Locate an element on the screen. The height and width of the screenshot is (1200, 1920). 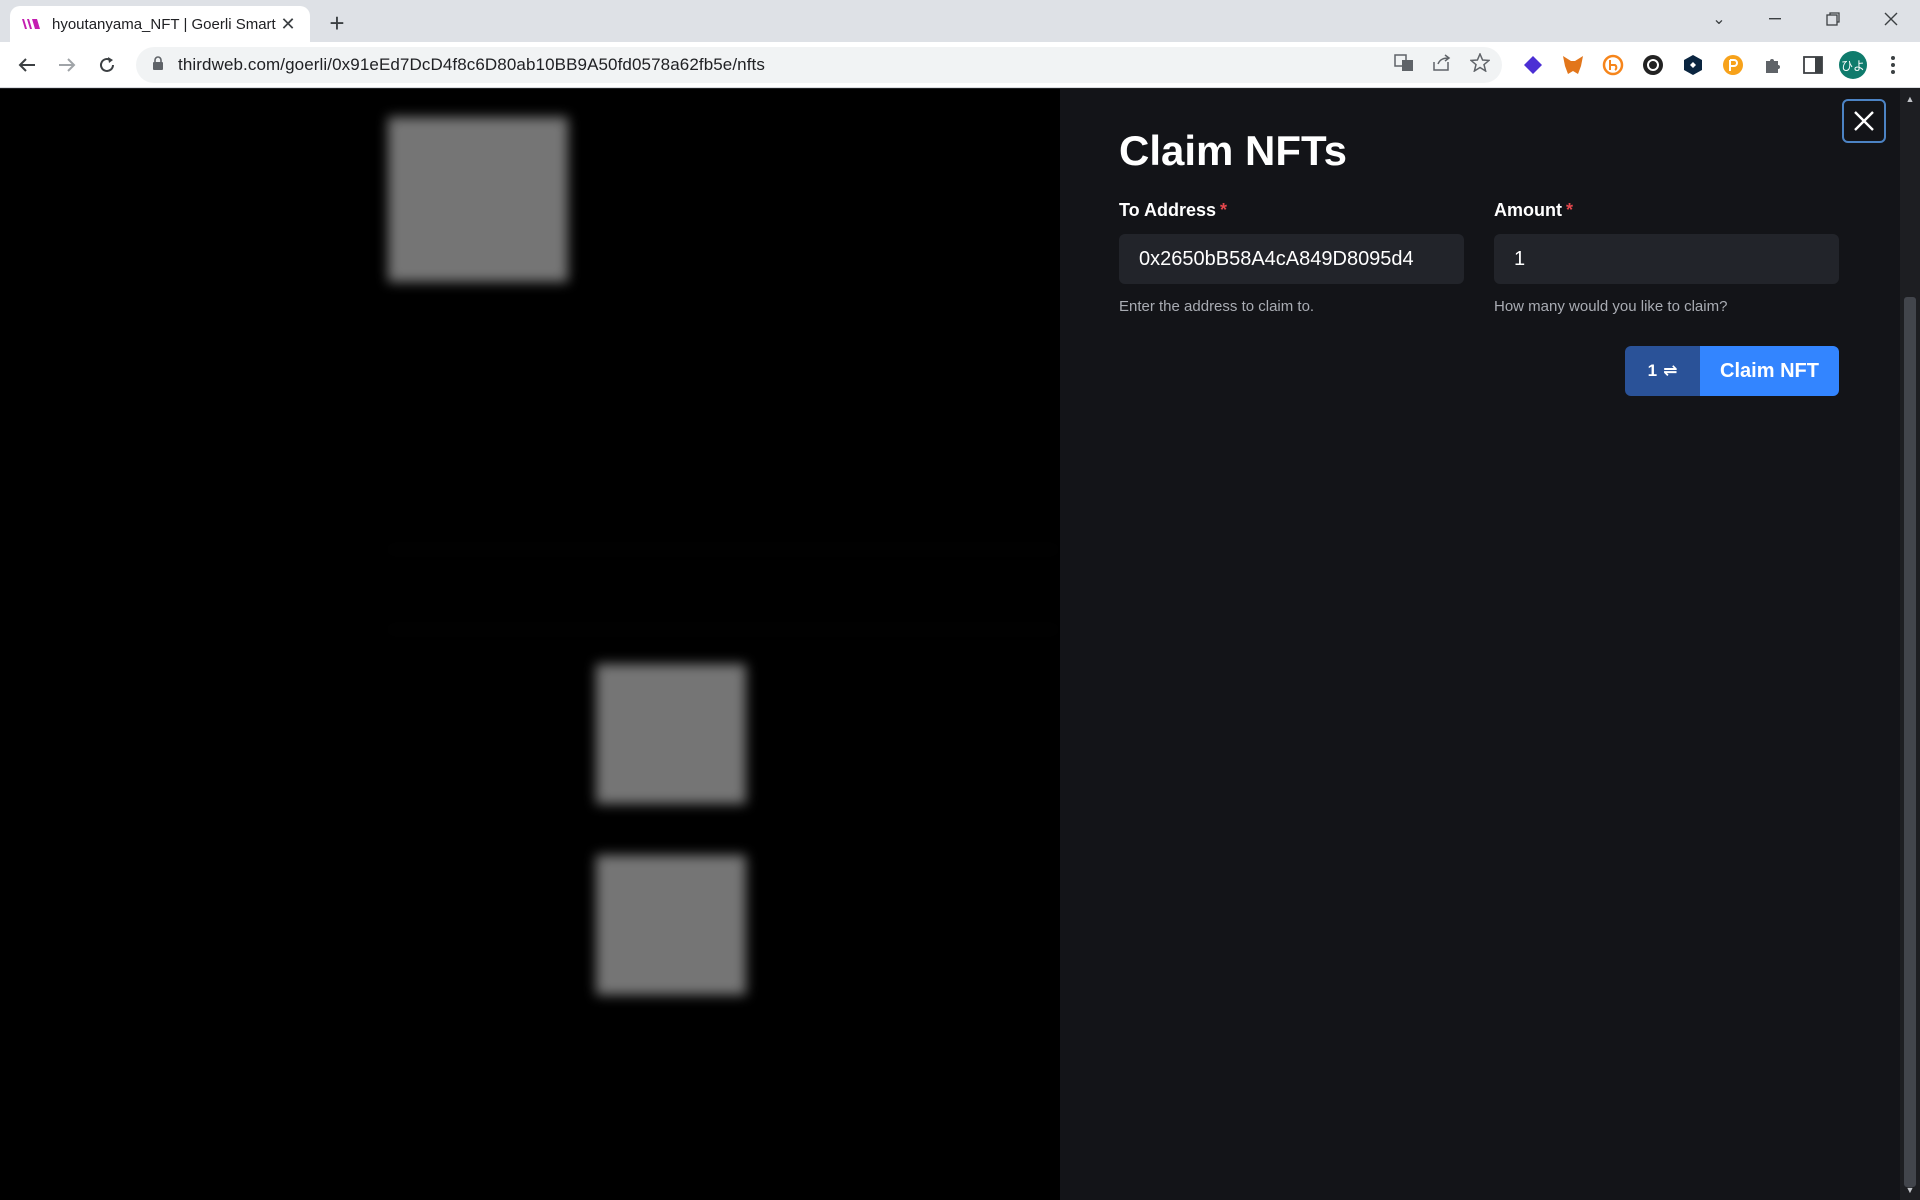
tab-close-icon: ✕ is located at coordinates (288, 24).